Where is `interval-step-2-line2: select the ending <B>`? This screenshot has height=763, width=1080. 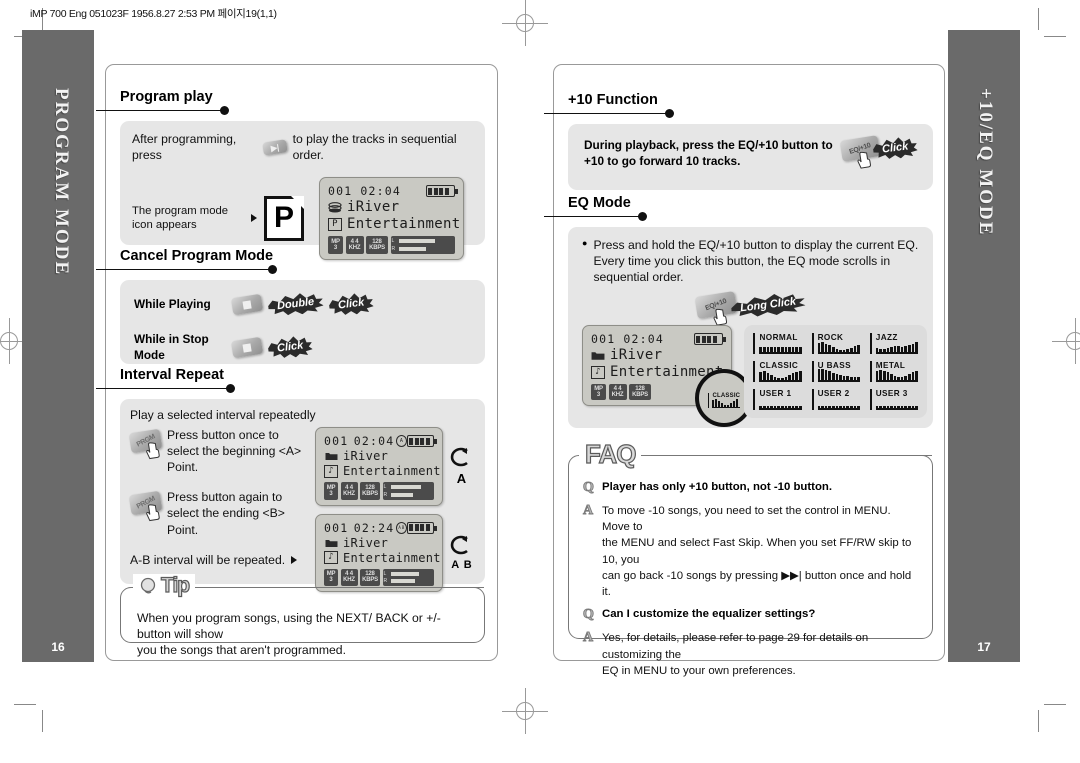
interval-step-2-line2: select the ending <B> is located at coordinates (226, 513).